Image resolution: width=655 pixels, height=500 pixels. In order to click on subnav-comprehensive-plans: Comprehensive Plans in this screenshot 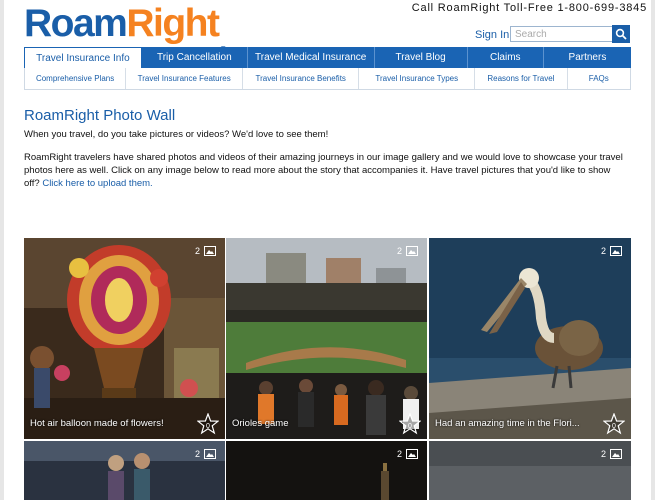, I will do `click(76, 78)`.